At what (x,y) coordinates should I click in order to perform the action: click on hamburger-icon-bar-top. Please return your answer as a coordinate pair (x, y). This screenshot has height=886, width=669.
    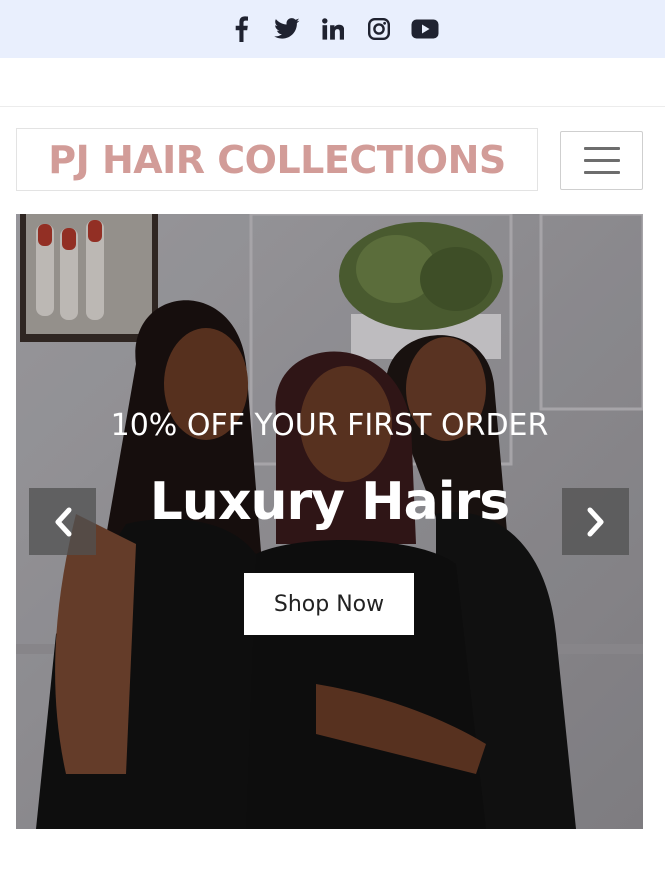
    Looking at the image, I should click on (601, 148).